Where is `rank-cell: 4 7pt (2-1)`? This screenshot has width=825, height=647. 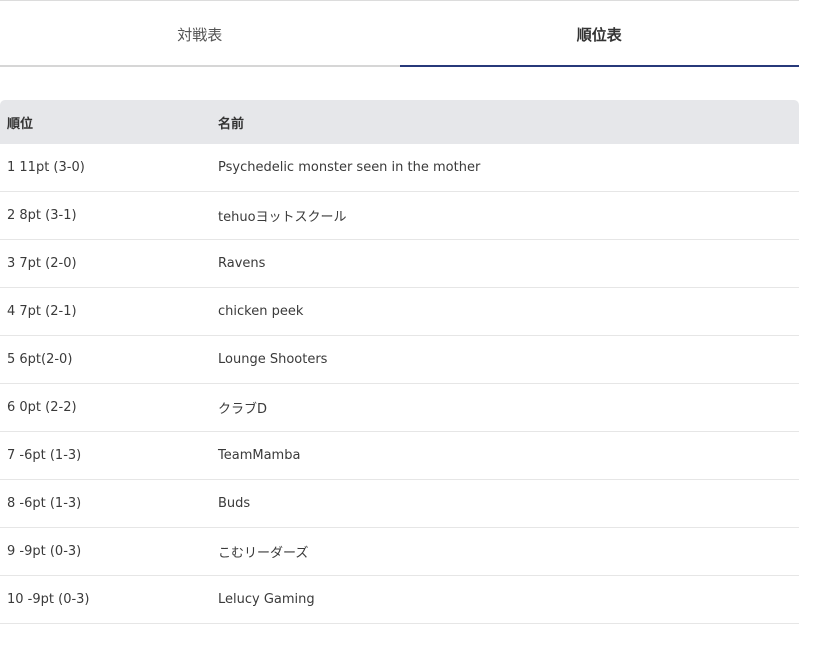
rank-cell: 4 7pt (2-1) is located at coordinates (42, 311).